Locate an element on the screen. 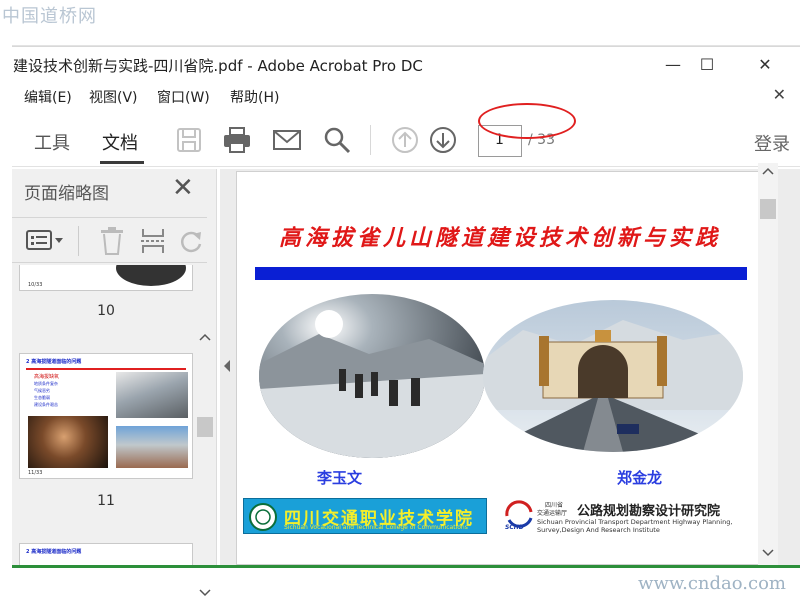 The width and height of the screenshot is (800, 601). thumb-bullet: 地质条件复杂 is located at coordinates (46, 384).